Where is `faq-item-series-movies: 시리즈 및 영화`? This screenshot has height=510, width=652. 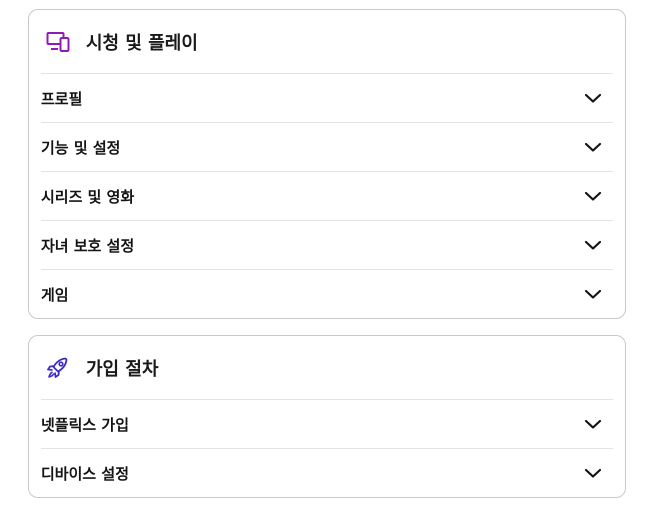 faq-item-series-movies: 시리즈 및 영화 is located at coordinates (327, 195).